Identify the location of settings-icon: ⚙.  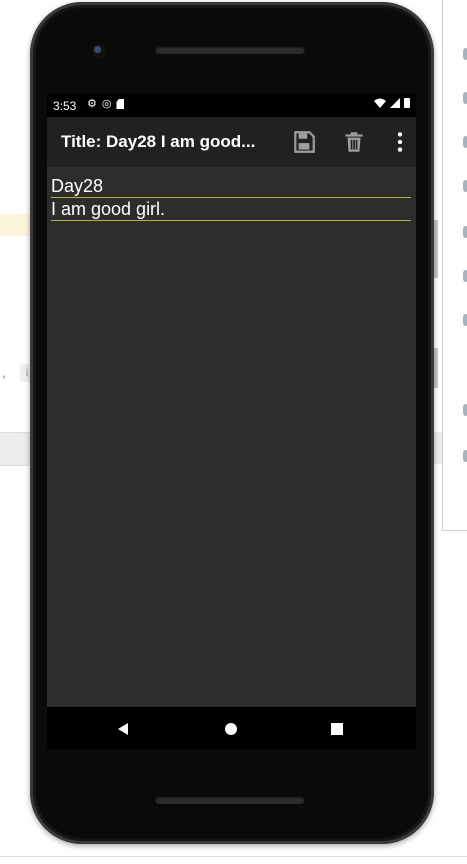
(92, 104).